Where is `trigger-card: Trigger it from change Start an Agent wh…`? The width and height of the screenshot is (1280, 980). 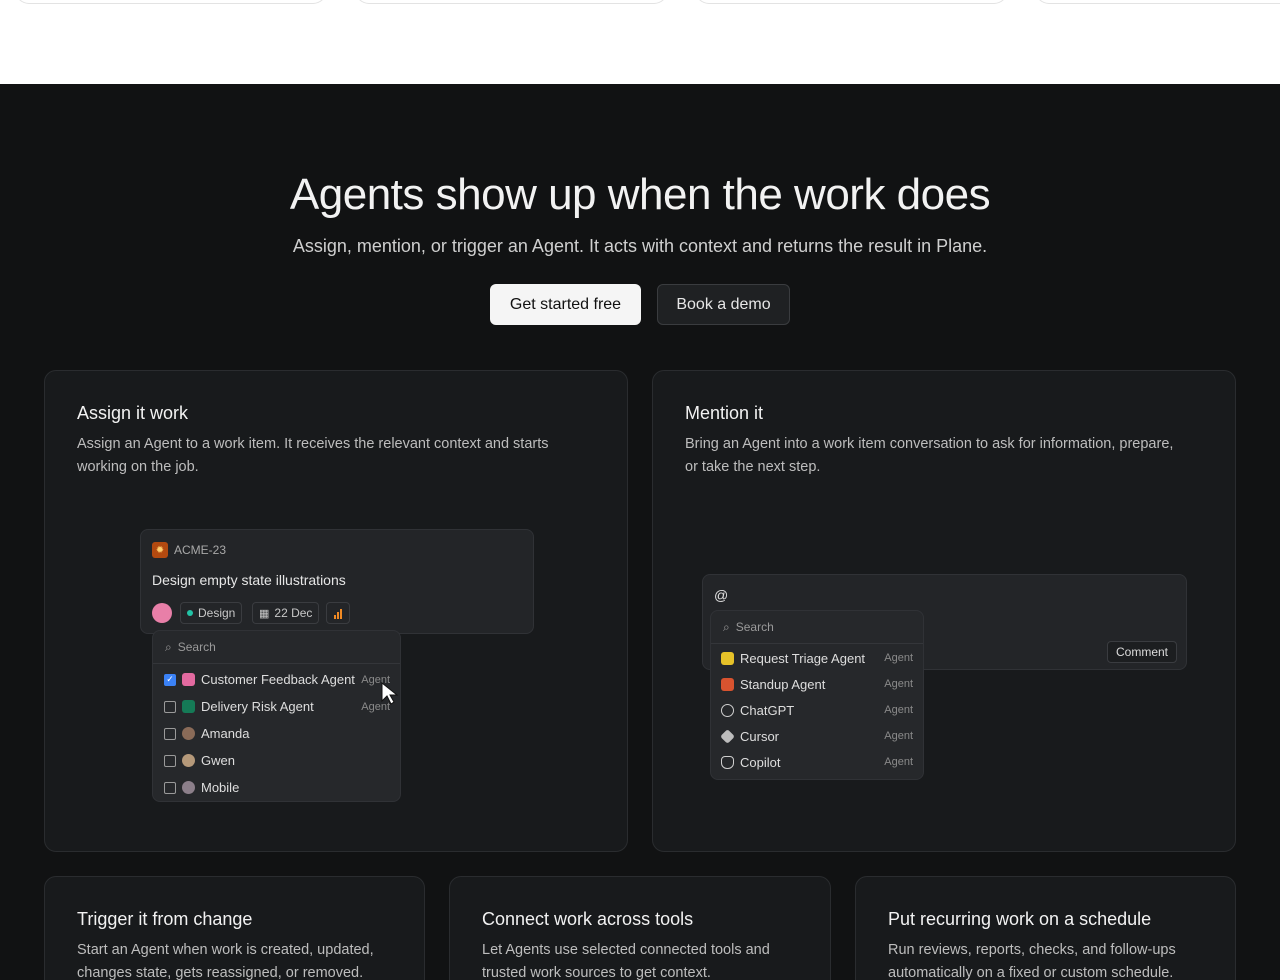 trigger-card: Trigger it from change Start an Agent wh… is located at coordinates (234, 928).